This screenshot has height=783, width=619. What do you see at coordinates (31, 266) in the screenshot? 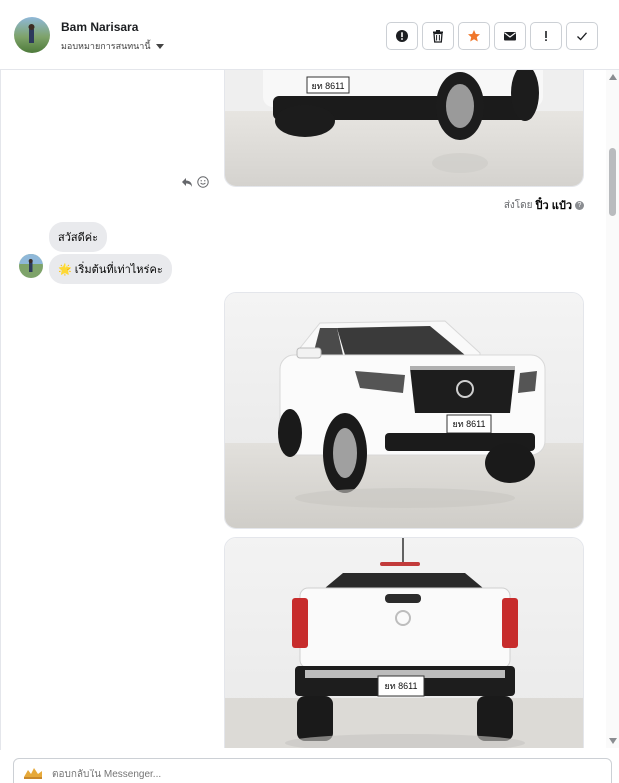
I see `sender-avatar` at bounding box center [31, 266].